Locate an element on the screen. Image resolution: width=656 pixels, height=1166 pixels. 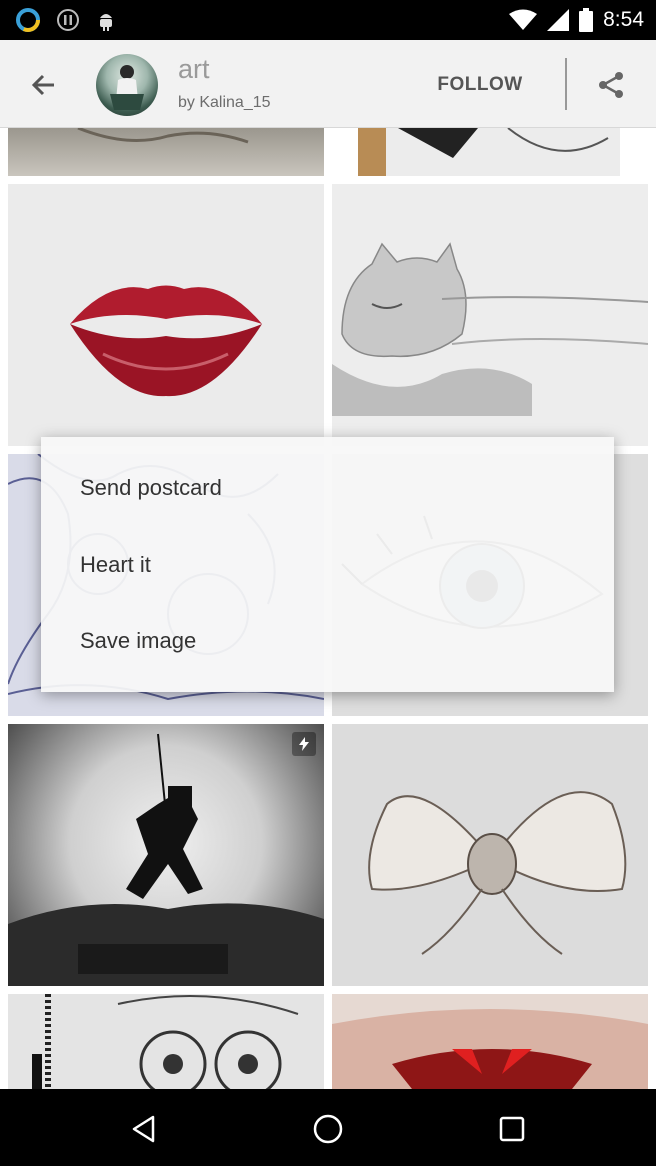
navigation-bar is located at coordinates (328, 1127).